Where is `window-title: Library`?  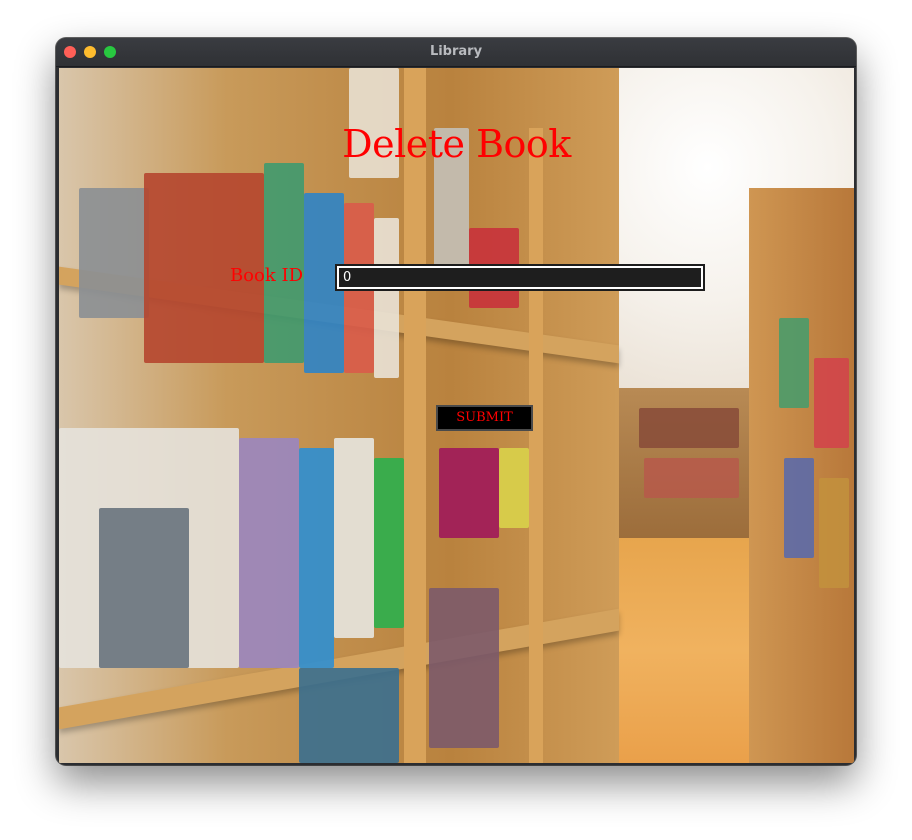 window-title: Library is located at coordinates (456, 51).